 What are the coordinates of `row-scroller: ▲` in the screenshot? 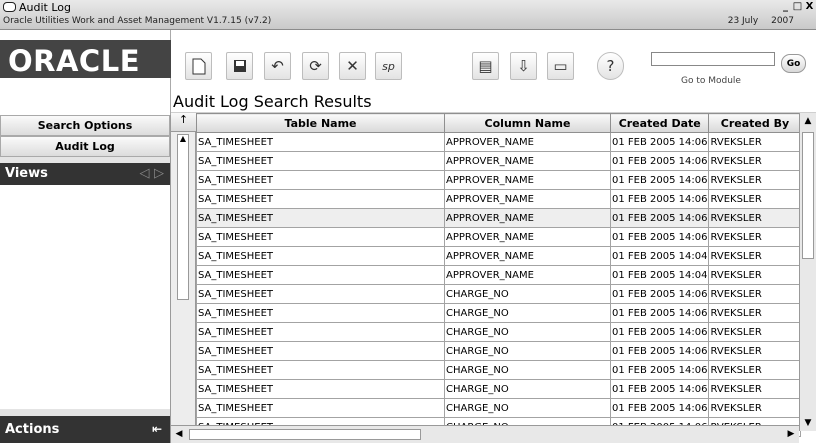 It's located at (183, 217).